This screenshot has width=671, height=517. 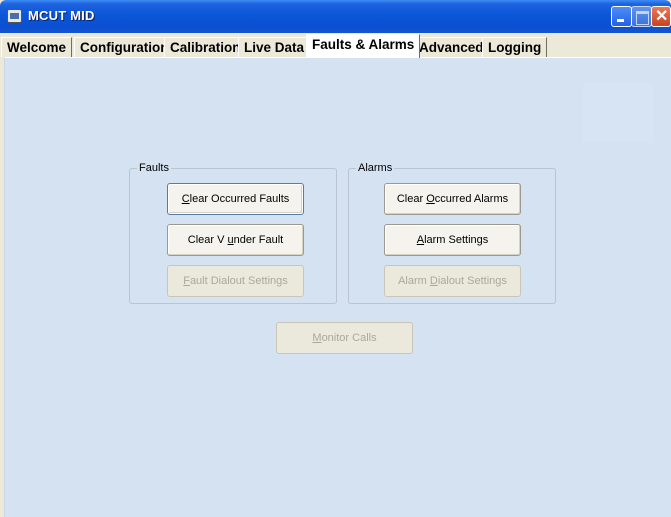 I want to click on faults-group-label: Faults, so click(x=154, y=168).